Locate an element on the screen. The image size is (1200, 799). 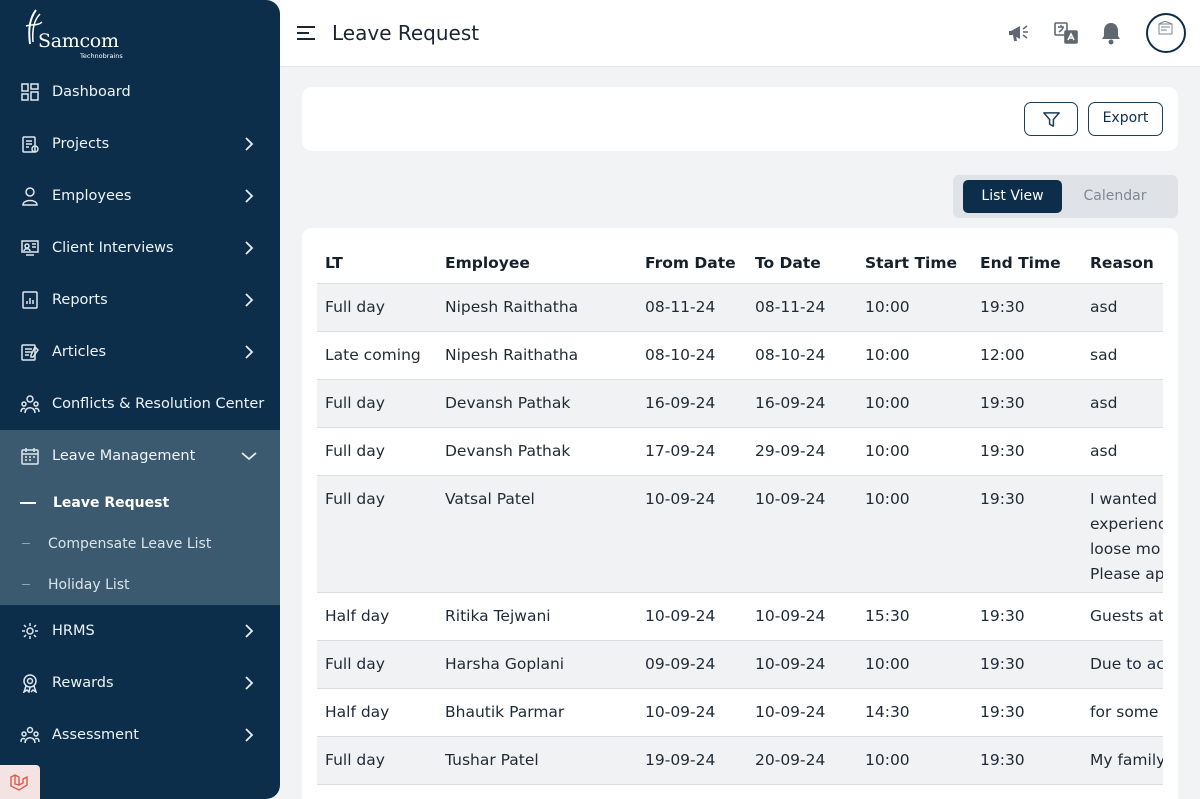
cell-to-date: 29-09-24 is located at coordinates (790, 451).